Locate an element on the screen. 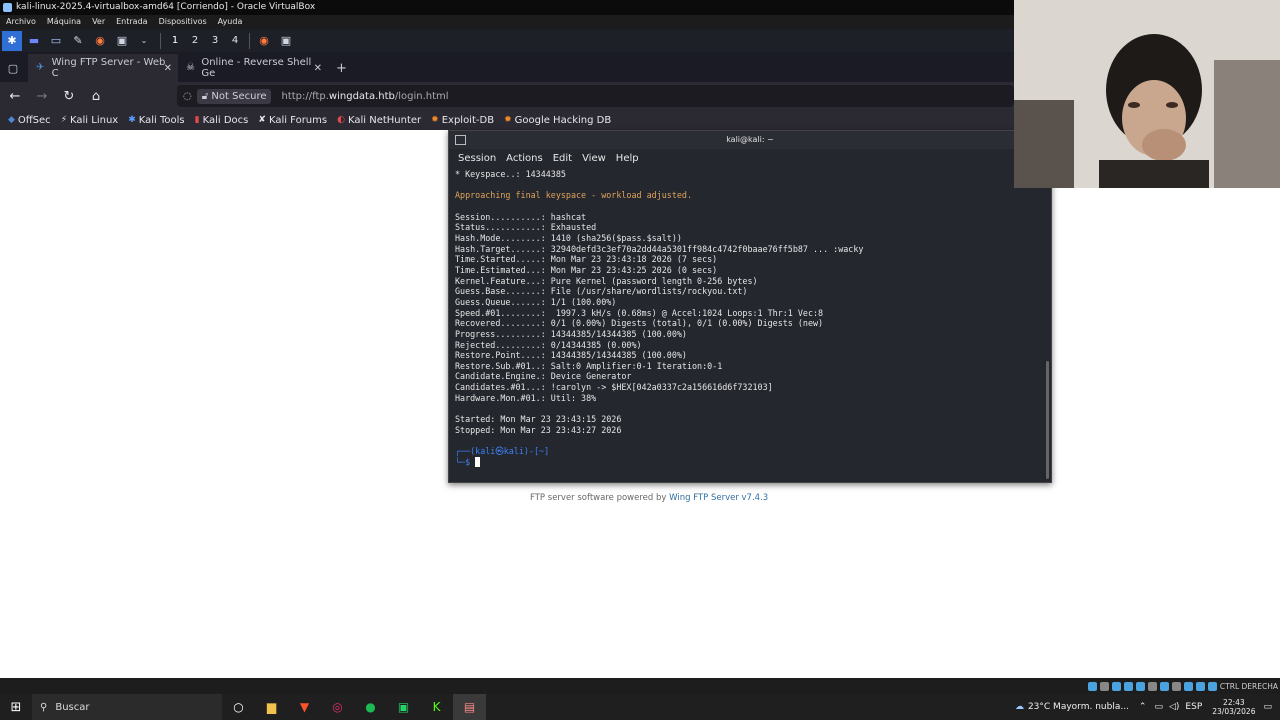 This screenshot has width=1280, height=720. menu-ver: Ver is located at coordinates (98, 22).